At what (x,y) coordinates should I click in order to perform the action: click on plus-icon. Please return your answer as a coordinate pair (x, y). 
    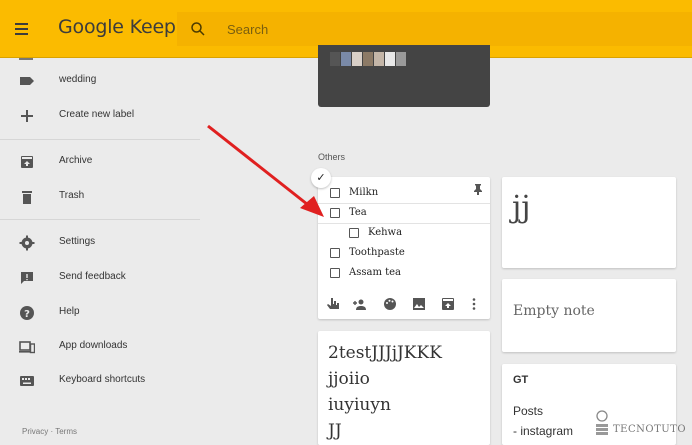
    Looking at the image, I should click on (27, 116).